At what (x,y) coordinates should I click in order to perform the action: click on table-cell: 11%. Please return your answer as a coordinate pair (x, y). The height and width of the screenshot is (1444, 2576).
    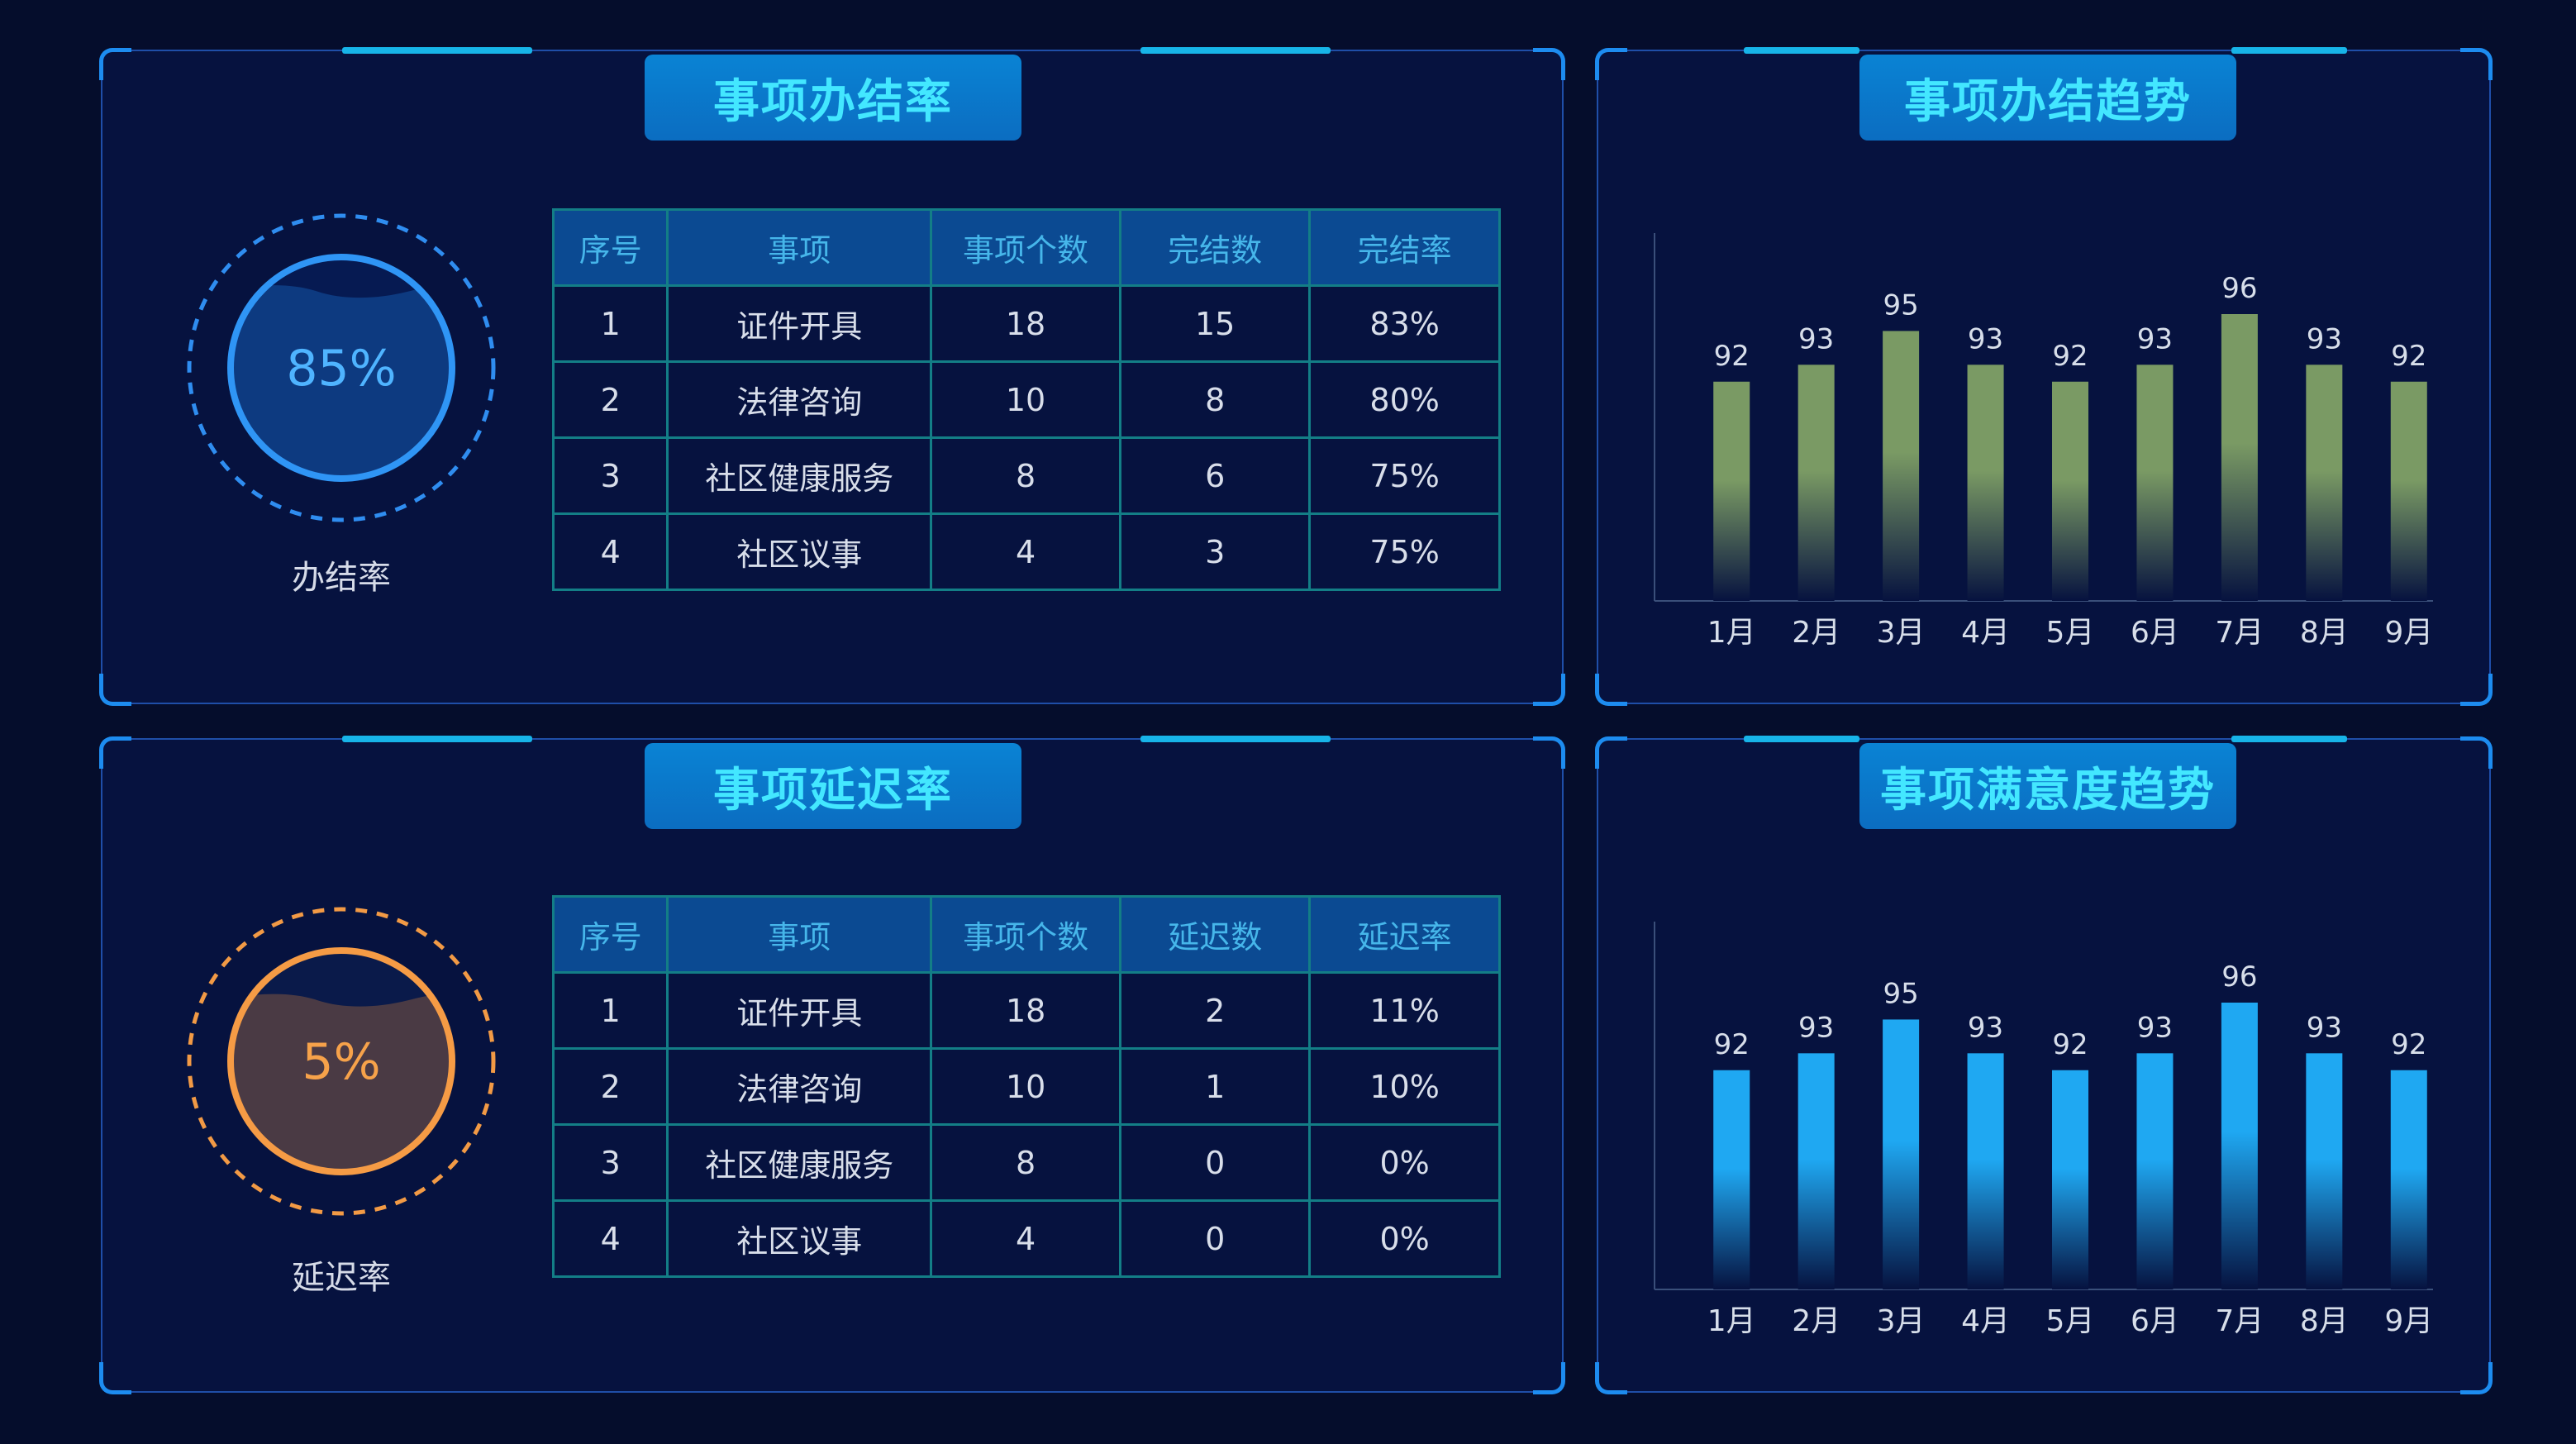
    Looking at the image, I should click on (1405, 1011).